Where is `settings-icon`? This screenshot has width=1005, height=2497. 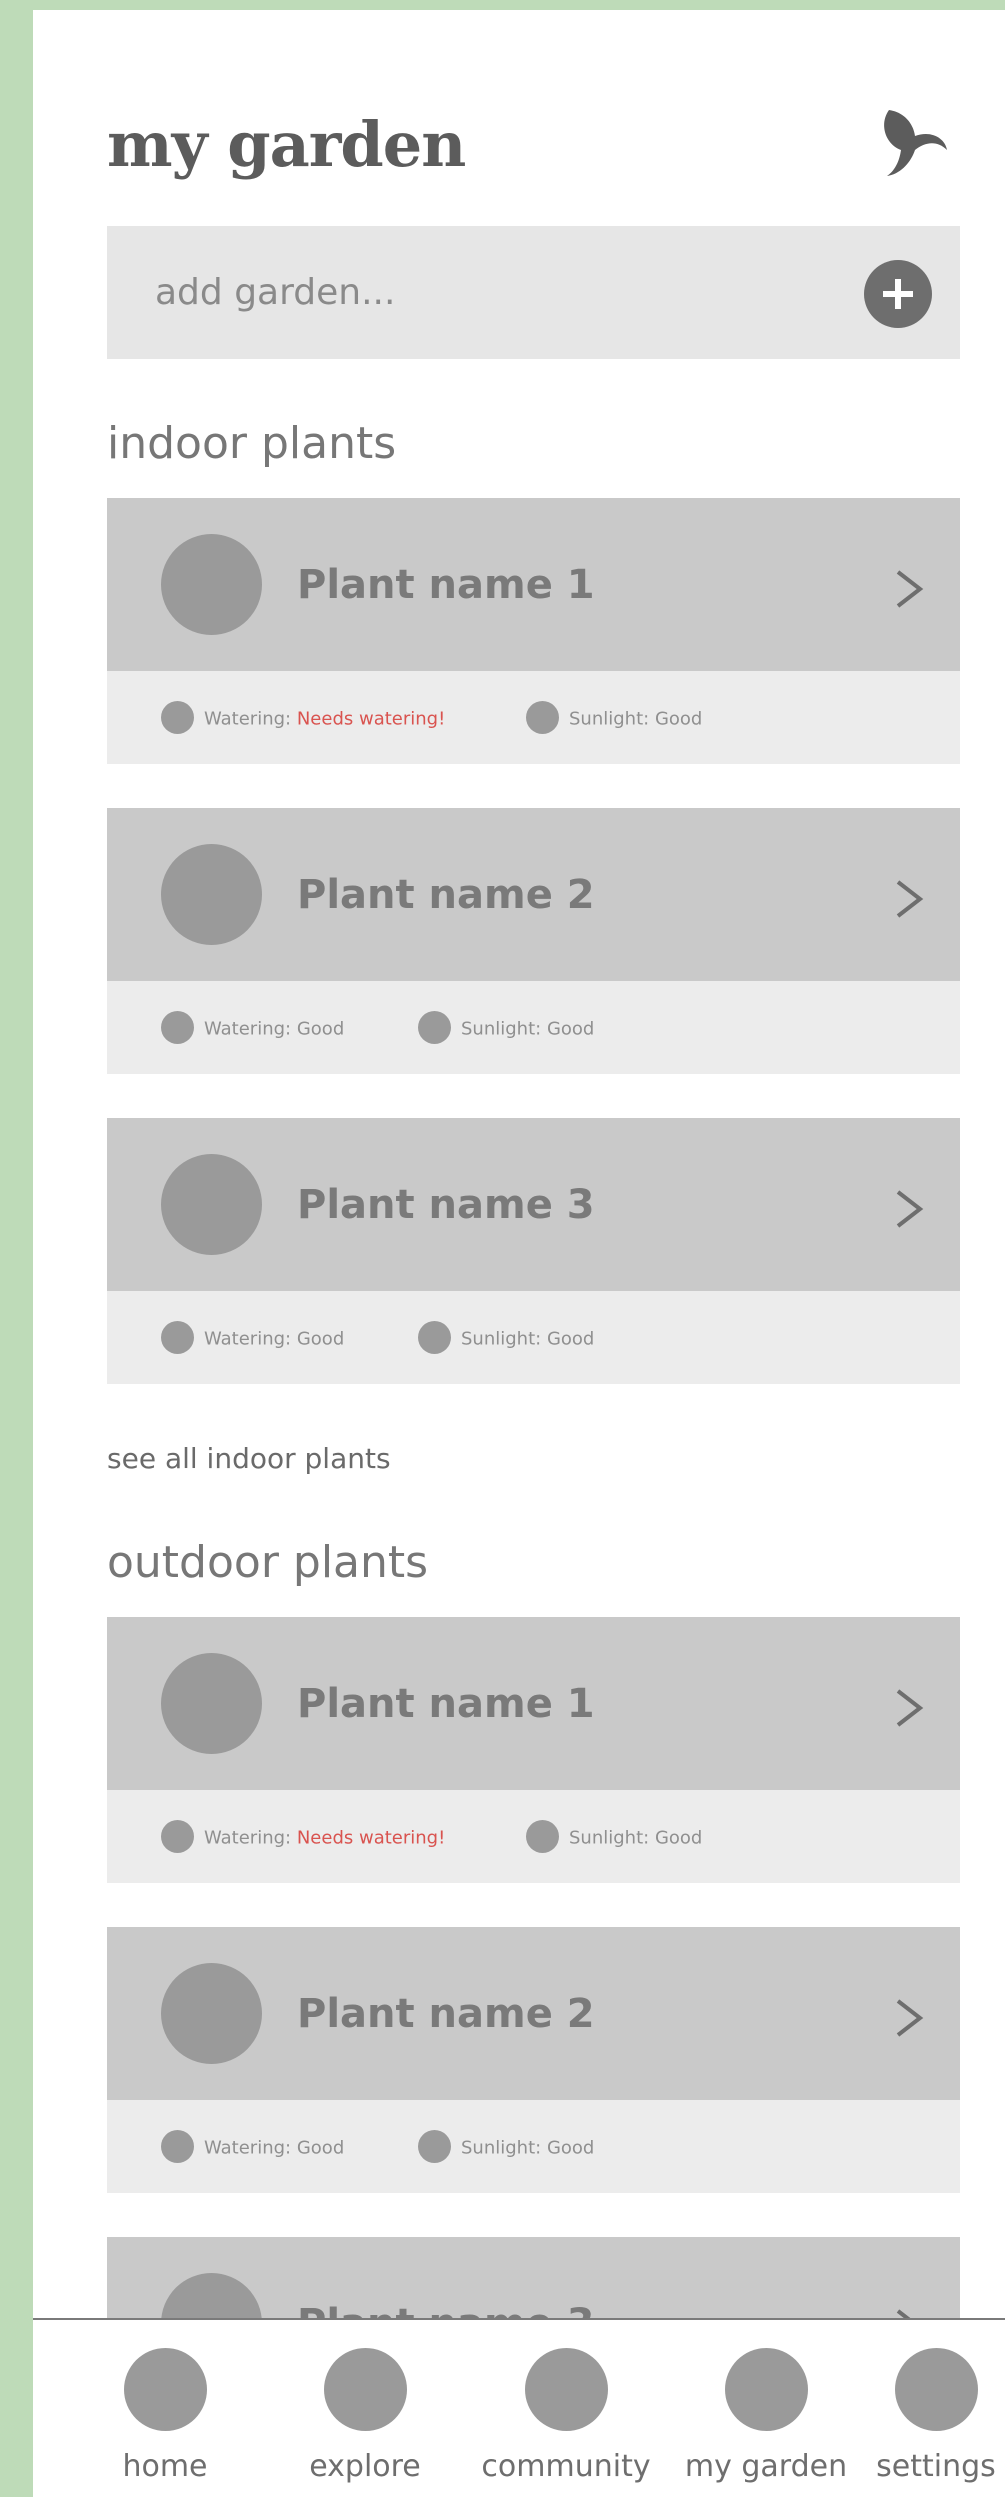 settings-icon is located at coordinates (936, 2389).